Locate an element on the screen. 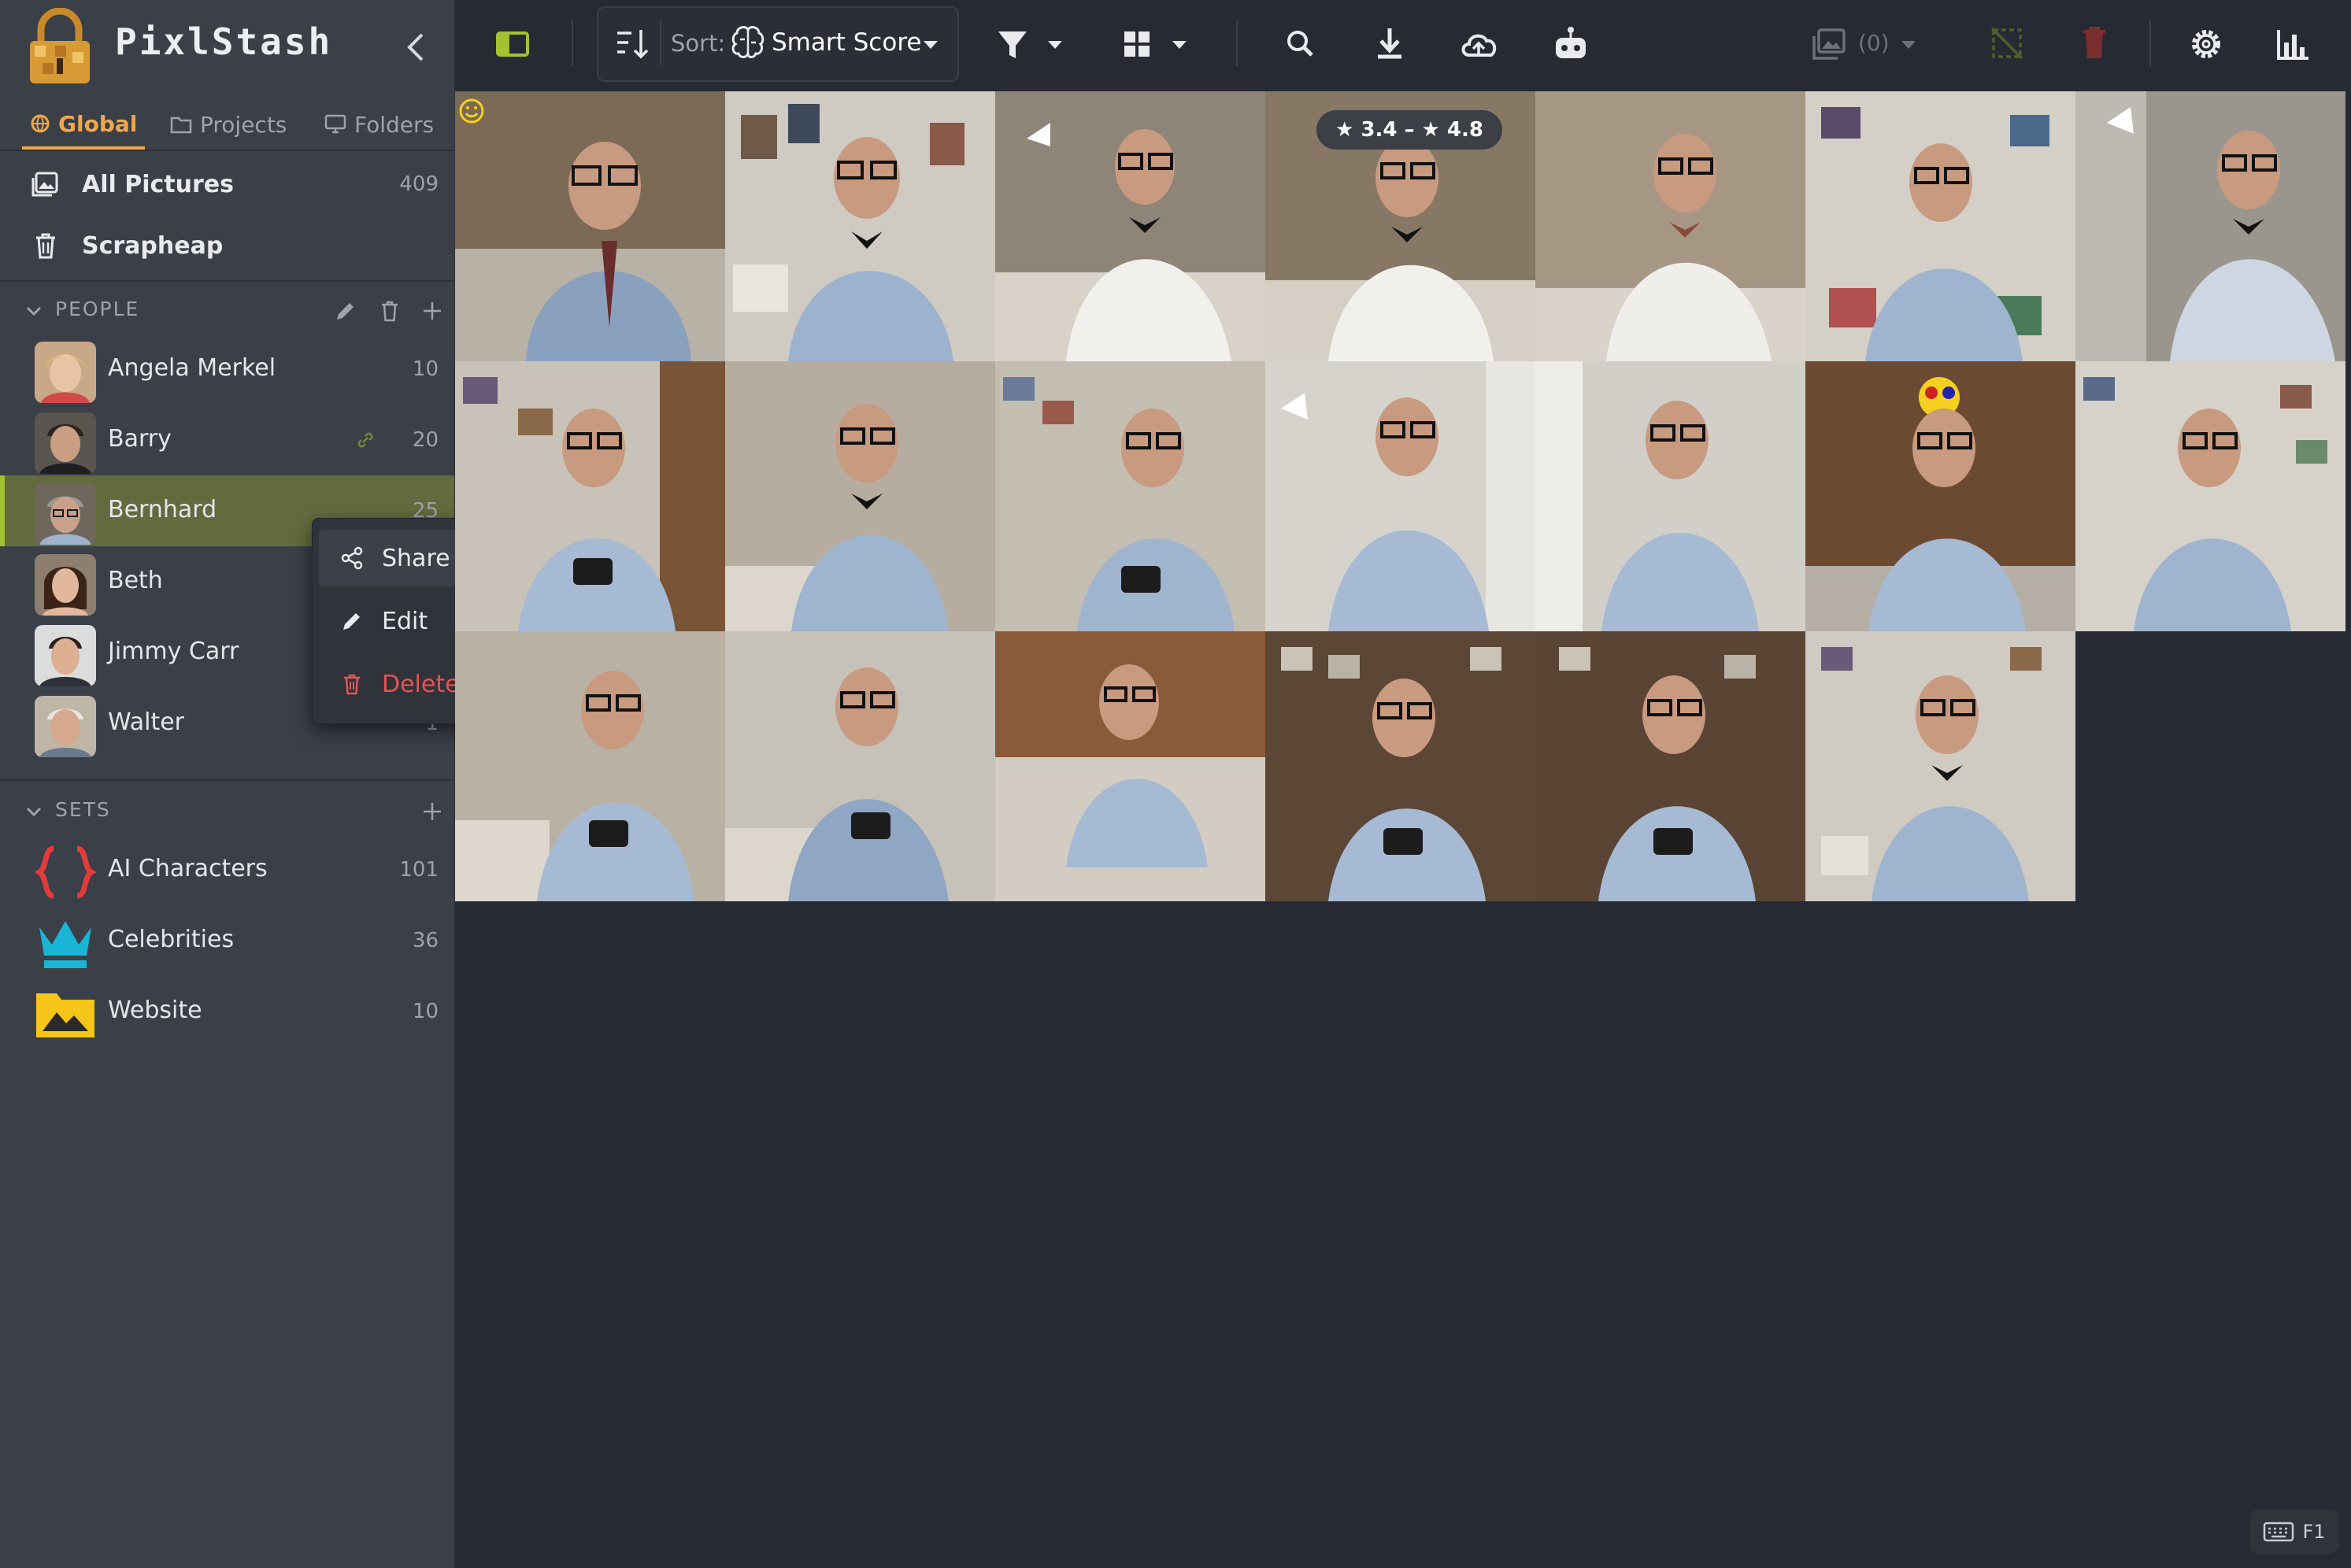 Image resolution: width=2351 pixels, height=1568 pixels. nav-divider is located at coordinates (227, 281).